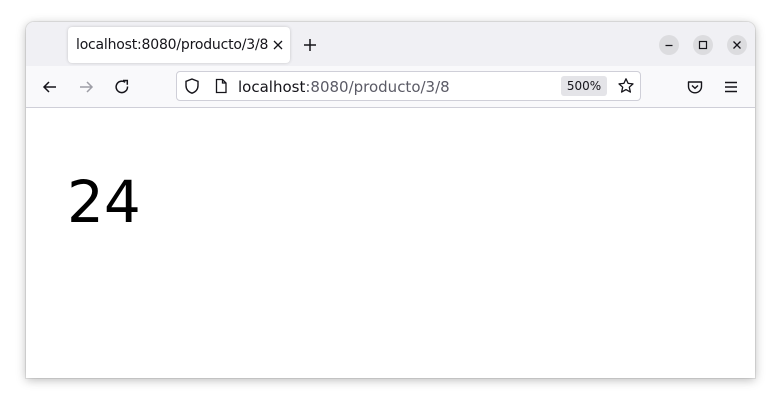 This screenshot has height=407, width=781. What do you see at coordinates (703, 45) in the screenshot?
I see `maximize-icon` at bounding box center [703, 45].